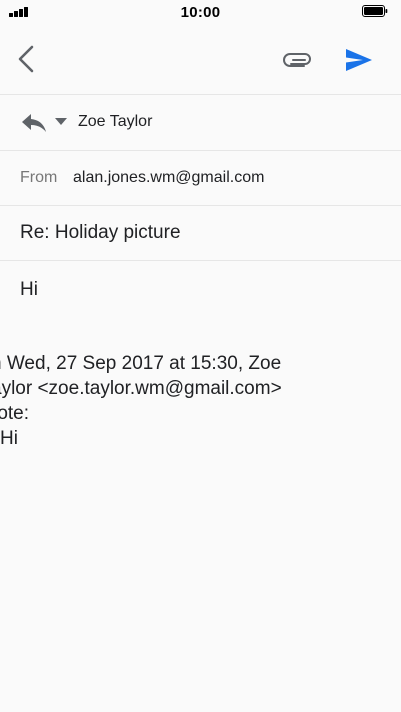 The width and height of the screenshot is (401, 712). I want to click on reply-icon, so click(34, 123).